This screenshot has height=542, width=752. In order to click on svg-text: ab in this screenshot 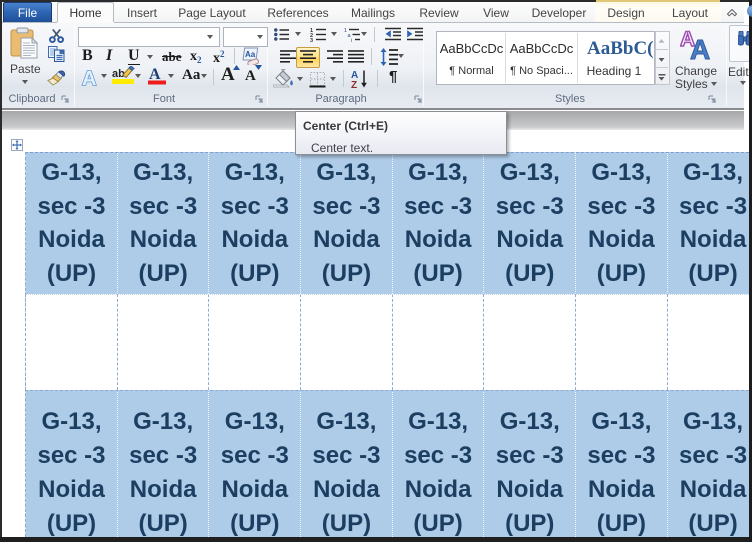, I will do `click(118, 74)`.